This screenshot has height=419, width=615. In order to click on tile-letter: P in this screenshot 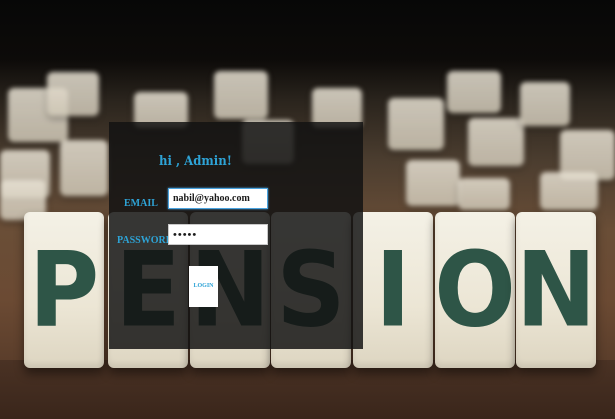, I will do `click(64, 290)`.